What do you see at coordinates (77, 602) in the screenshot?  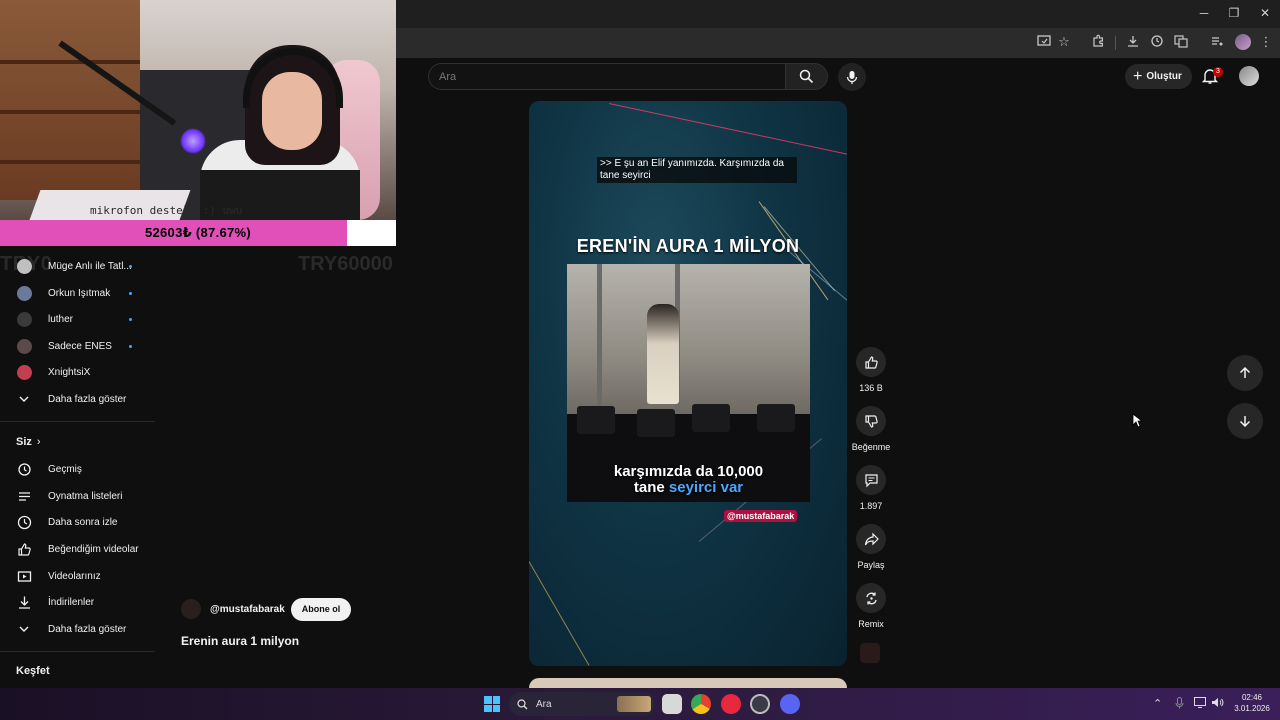 I see `sidebar-item-downloads: İndirilenler` at bounding box center [77, 602].